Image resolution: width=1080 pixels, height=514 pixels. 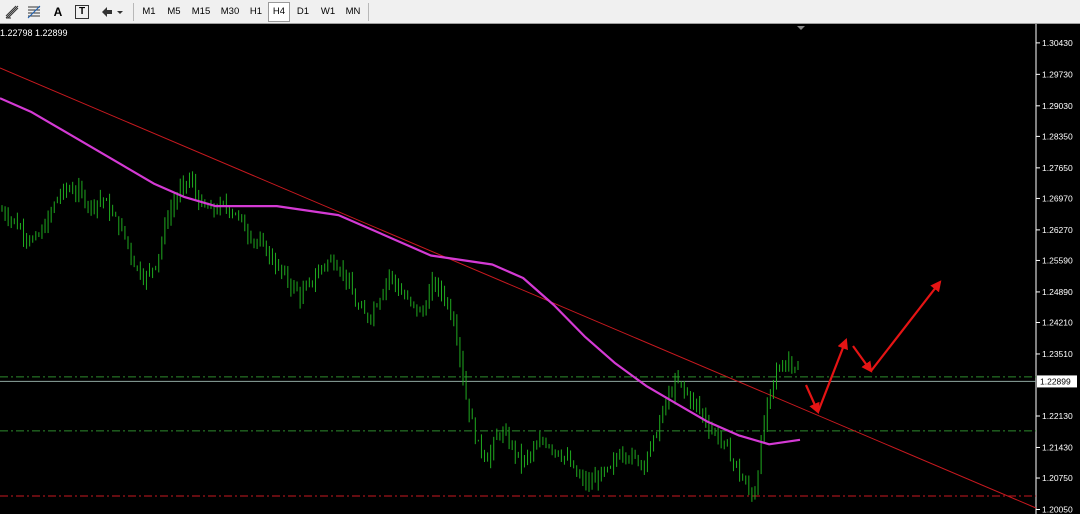 What do you see at coordinates (1057, 416) in the screenshot?
I see `price-scale-label: 1.22130` at bounding box center [1057, 416].